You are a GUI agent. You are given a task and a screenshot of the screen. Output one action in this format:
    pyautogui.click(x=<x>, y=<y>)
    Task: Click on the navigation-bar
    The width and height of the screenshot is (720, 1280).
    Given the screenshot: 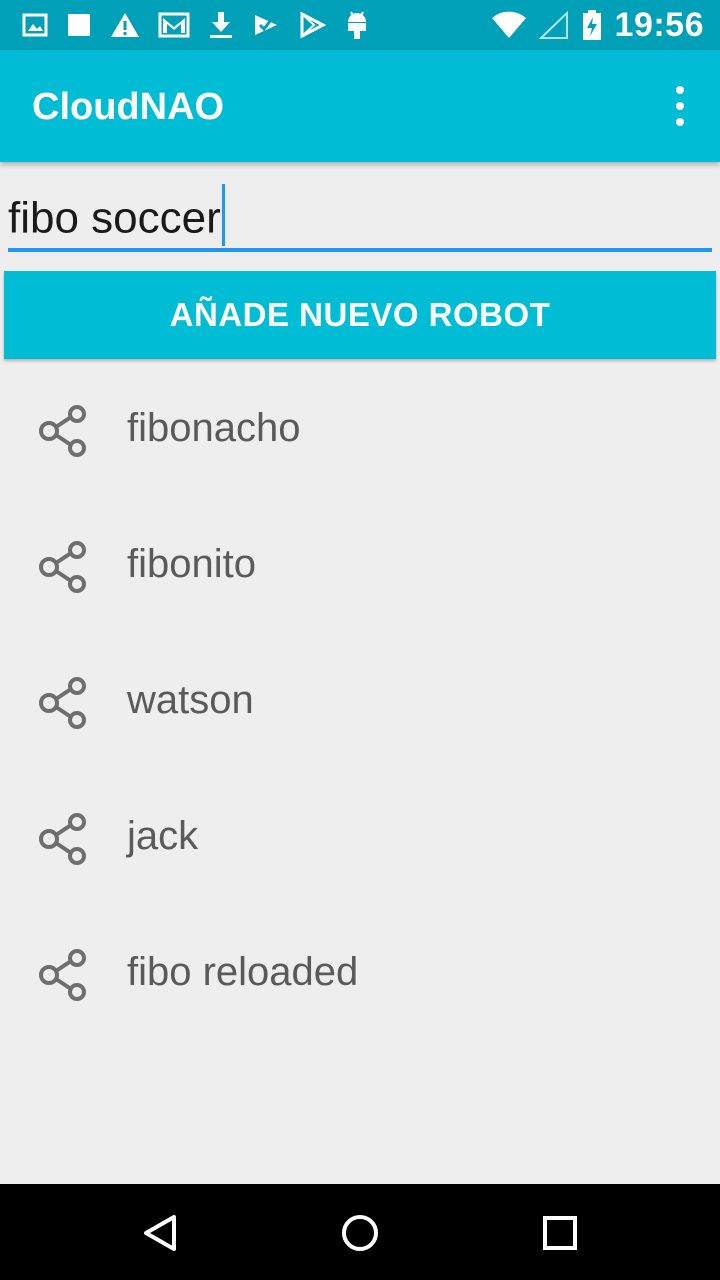 What is the action you would take?
    pyautogui.click(x=360, y=1232)
    